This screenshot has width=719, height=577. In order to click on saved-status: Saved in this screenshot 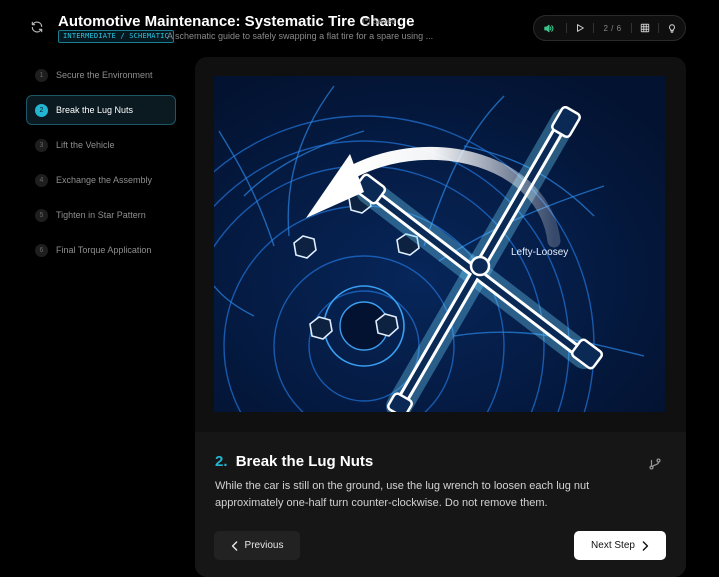, I will do `click(379, 21)`.